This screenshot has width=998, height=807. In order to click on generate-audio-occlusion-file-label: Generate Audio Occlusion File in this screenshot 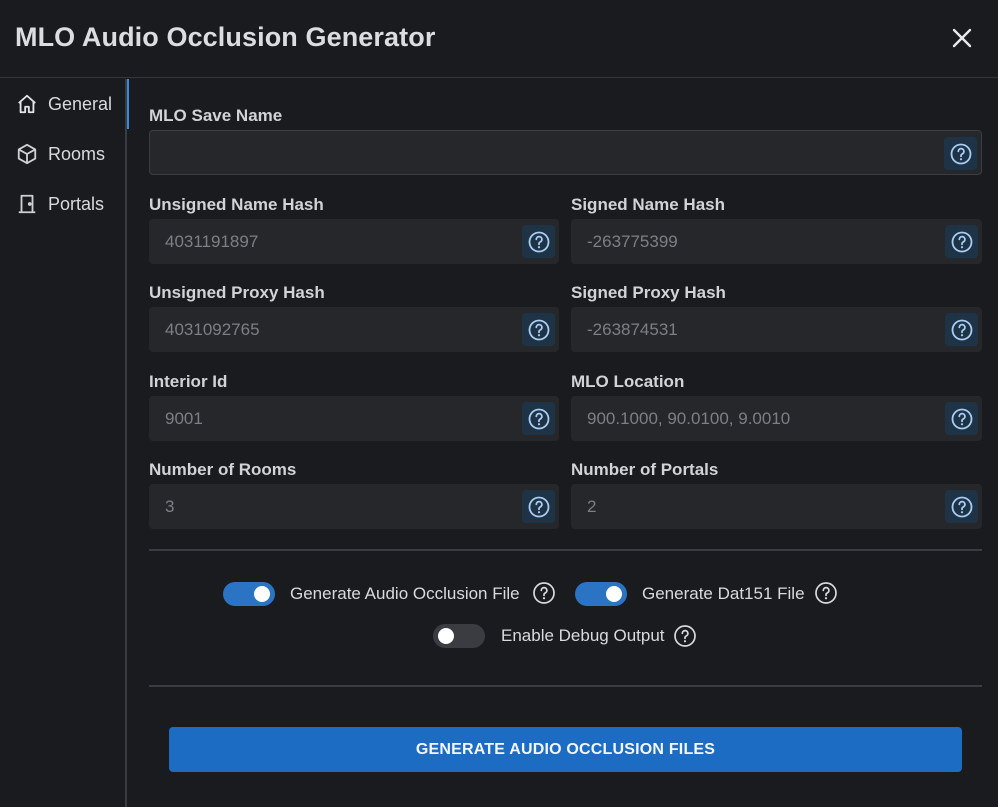, I will do `click(405, 593)`.